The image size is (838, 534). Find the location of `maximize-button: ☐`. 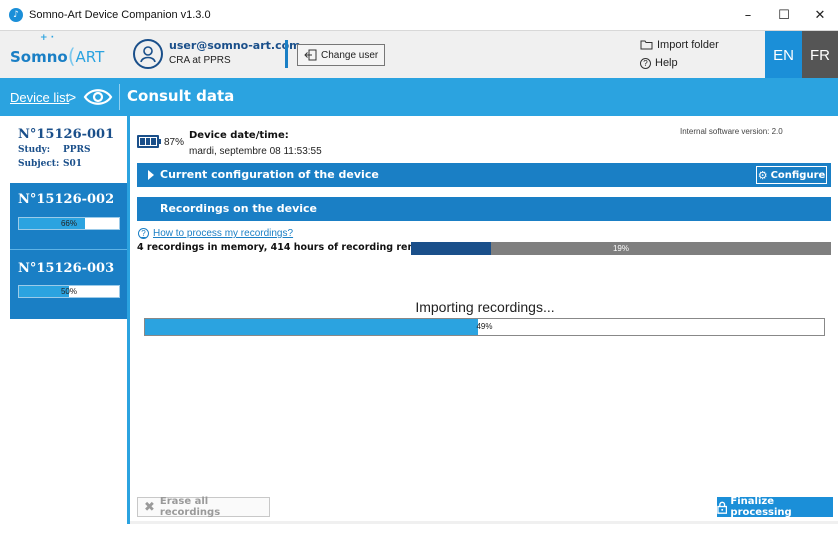

maximize-button: ☐ is located at coordinates (784, 15).